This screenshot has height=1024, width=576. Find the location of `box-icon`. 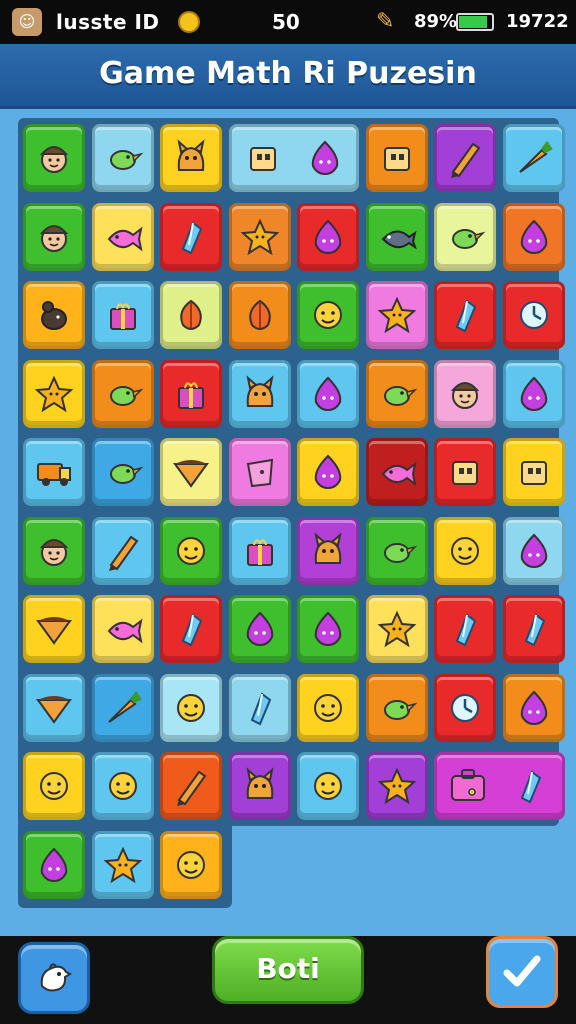

box-icon is located at coordinates (465, 473).